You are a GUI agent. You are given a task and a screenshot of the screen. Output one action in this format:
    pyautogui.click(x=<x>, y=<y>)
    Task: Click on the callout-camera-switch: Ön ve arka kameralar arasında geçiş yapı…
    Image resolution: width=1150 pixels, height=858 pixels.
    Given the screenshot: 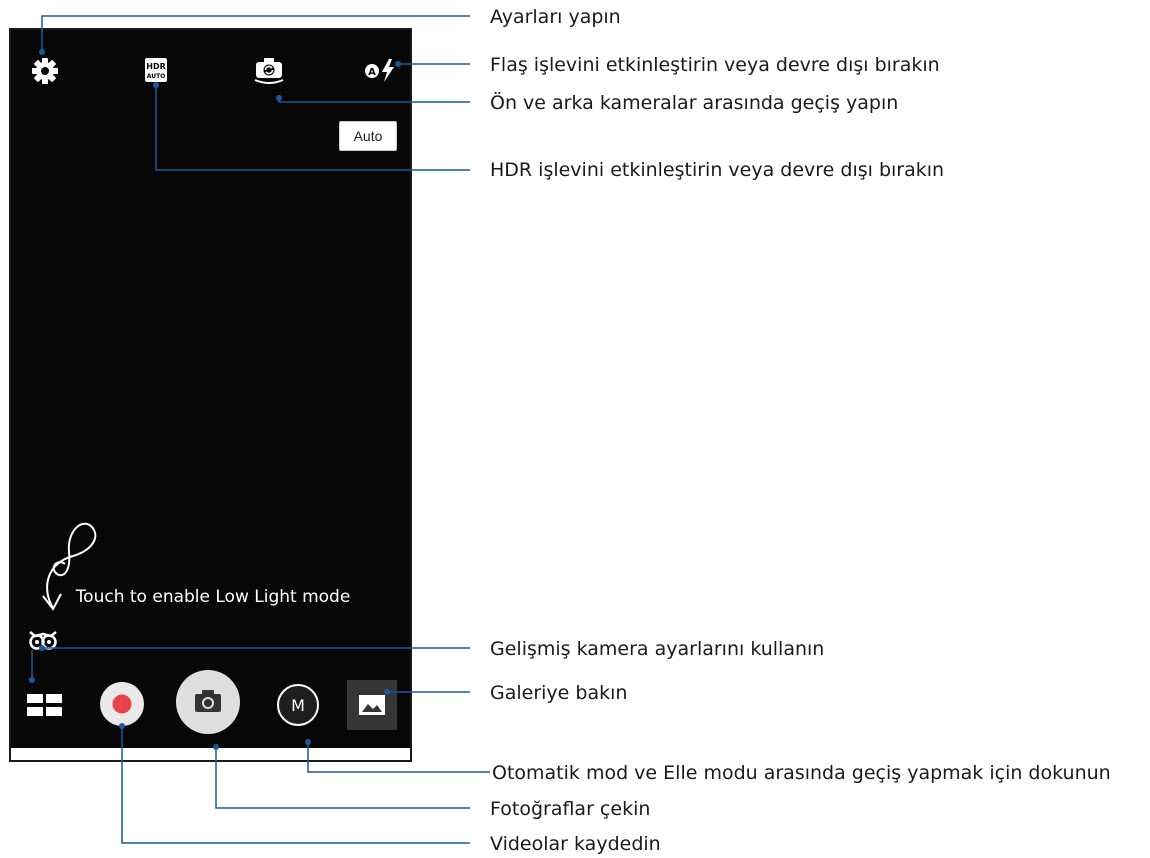 What is the action you would take?
    pyautogui.click(x=694, y=103)
    